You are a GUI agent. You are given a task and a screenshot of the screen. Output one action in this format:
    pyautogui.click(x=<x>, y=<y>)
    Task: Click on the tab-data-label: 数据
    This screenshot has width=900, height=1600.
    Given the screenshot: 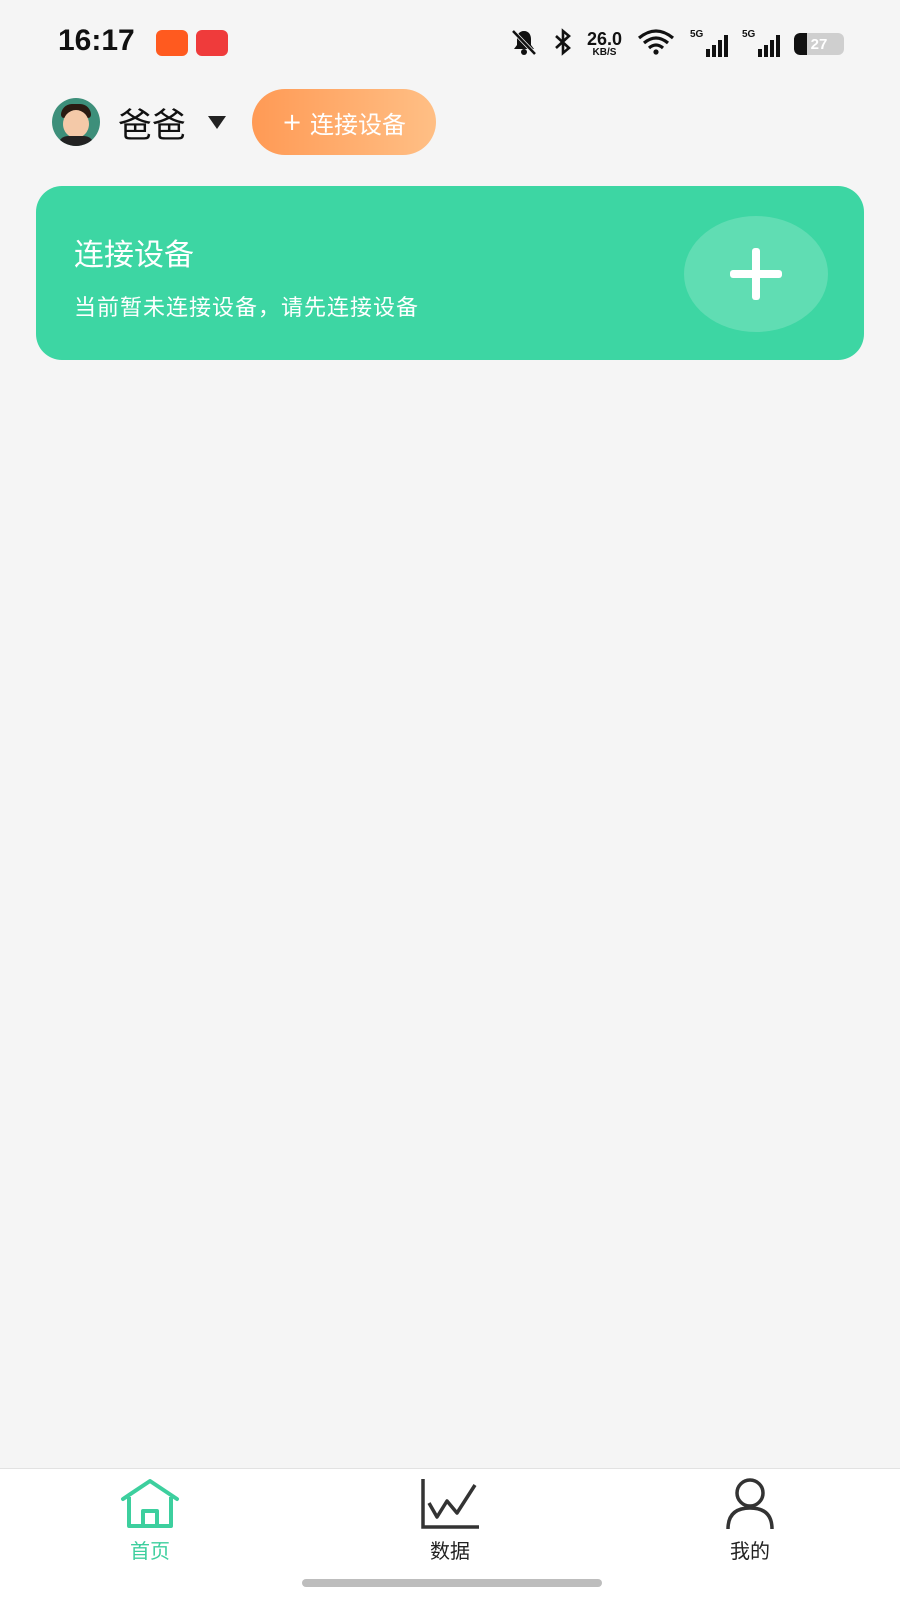 What is the action you would take?
    pyautogui.click(x=450, y=1551)
    